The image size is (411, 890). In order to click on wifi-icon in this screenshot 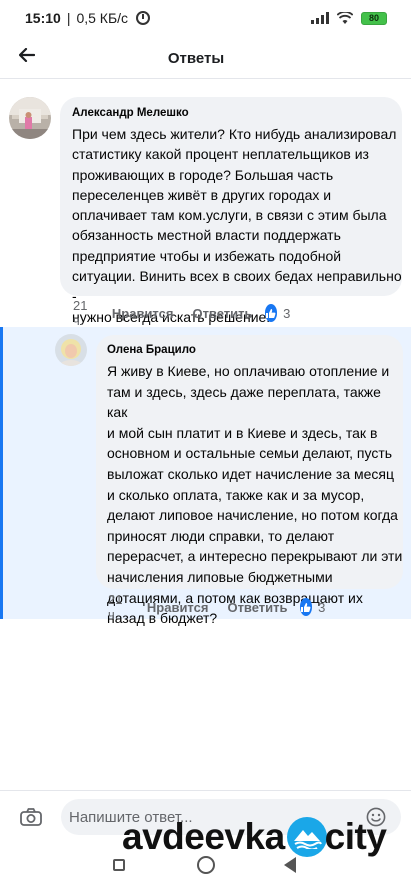, I will do `click(345, 18)`.